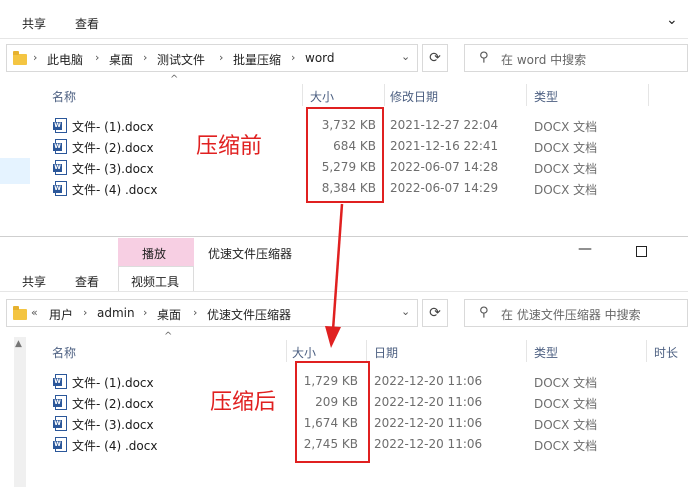 The image size is (688, 487). What do you see at coordinates (344, 38) in the screenshot?
I see `ribbon-divider` at bounding box center [344, 38].